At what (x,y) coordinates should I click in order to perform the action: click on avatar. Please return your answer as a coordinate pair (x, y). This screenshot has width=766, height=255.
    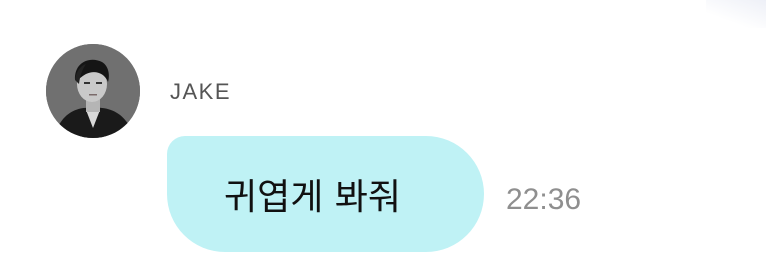
    Looking at the image, I should click on (93, 91).